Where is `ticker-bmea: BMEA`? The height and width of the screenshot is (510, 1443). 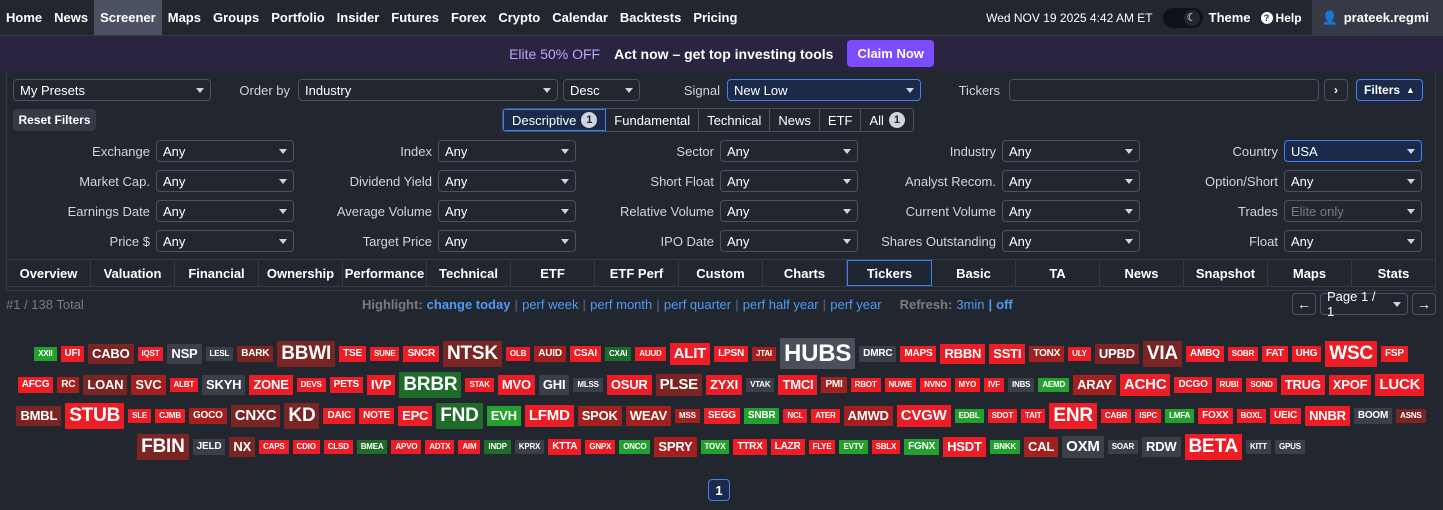 ticker-bmea: BMEA is located at coordinates (372, 446).